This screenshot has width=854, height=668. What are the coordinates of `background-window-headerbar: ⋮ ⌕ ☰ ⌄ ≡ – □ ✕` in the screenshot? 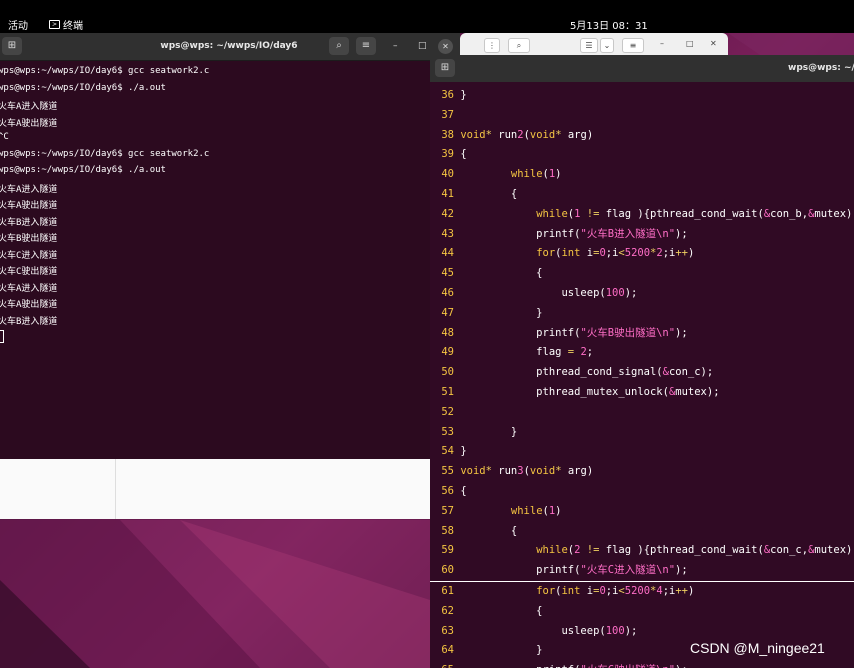 It's located at (594, 44).